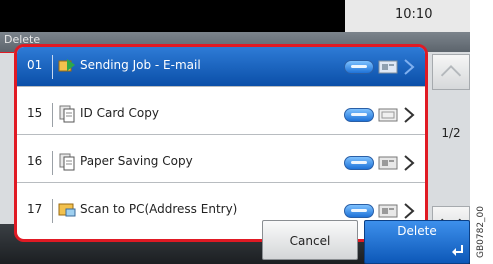 This screenshot has height=264, width=493. What do you see at coordinates (481, 231) in the screenshot?
I see `figure-code: GB0782_00` at bounding box center [481, 231].